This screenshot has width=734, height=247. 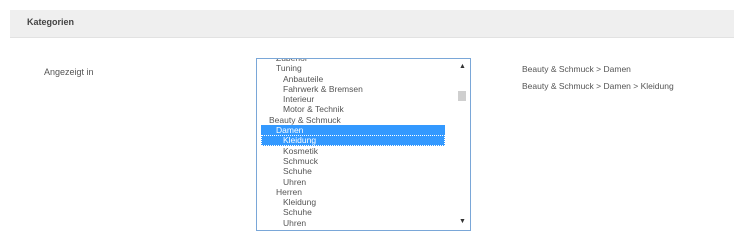 I want to click on listbox-scrollbar: ▲ ▼, so click(x=462, y=144).